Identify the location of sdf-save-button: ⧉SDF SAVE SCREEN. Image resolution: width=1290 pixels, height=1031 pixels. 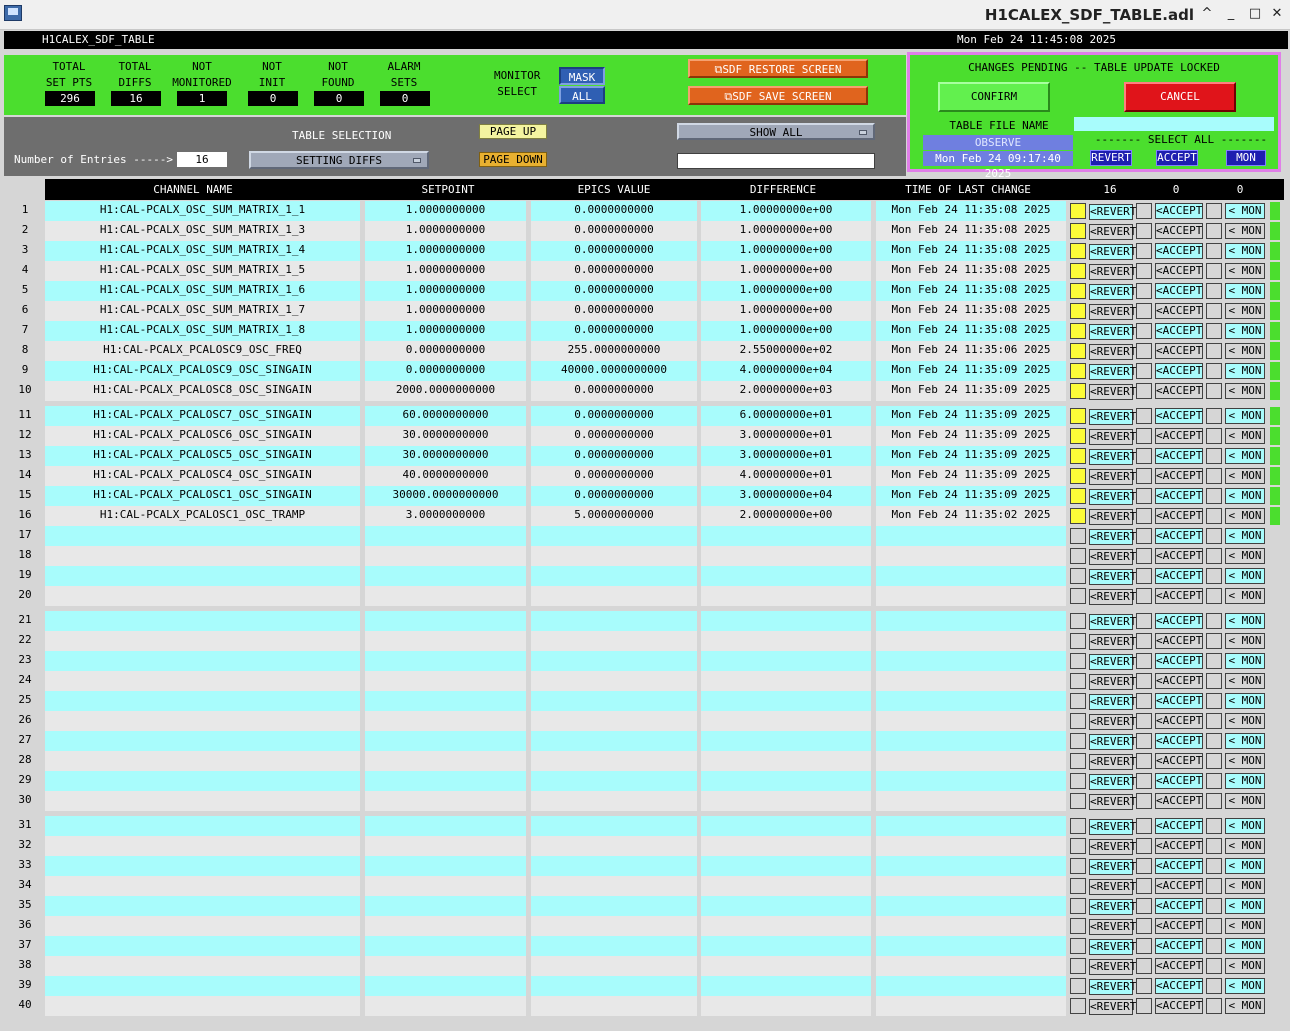
(778, 95).